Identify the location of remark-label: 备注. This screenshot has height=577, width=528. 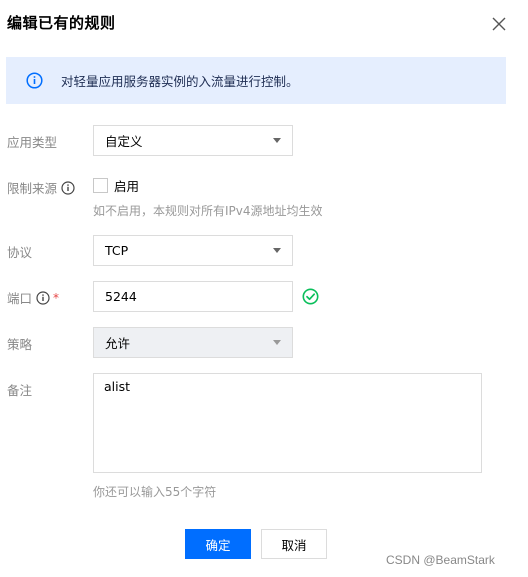
(19, 389).